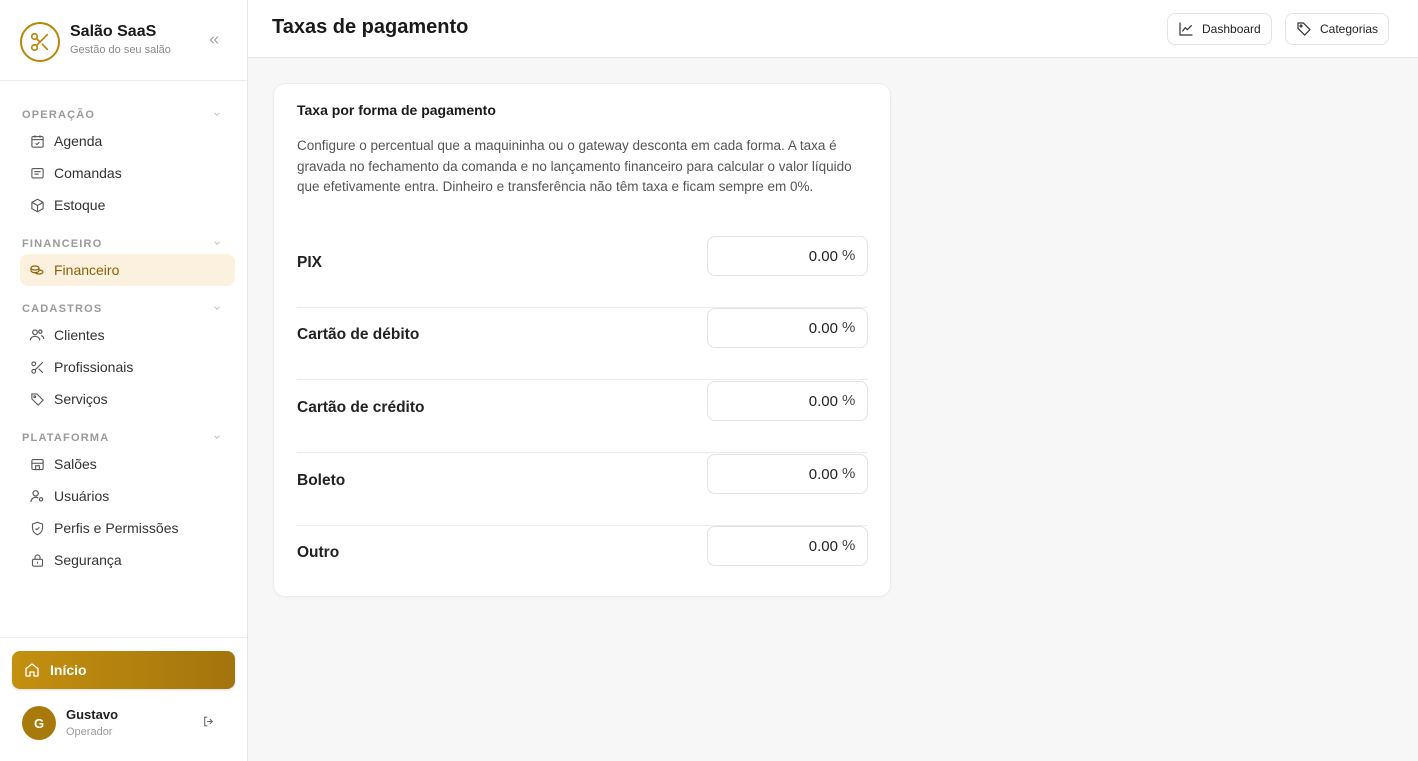  Describe the element at coordinates (582, 417) in the screenshot. I see `fee-row-credit: Cartão de crédito %` at that location.